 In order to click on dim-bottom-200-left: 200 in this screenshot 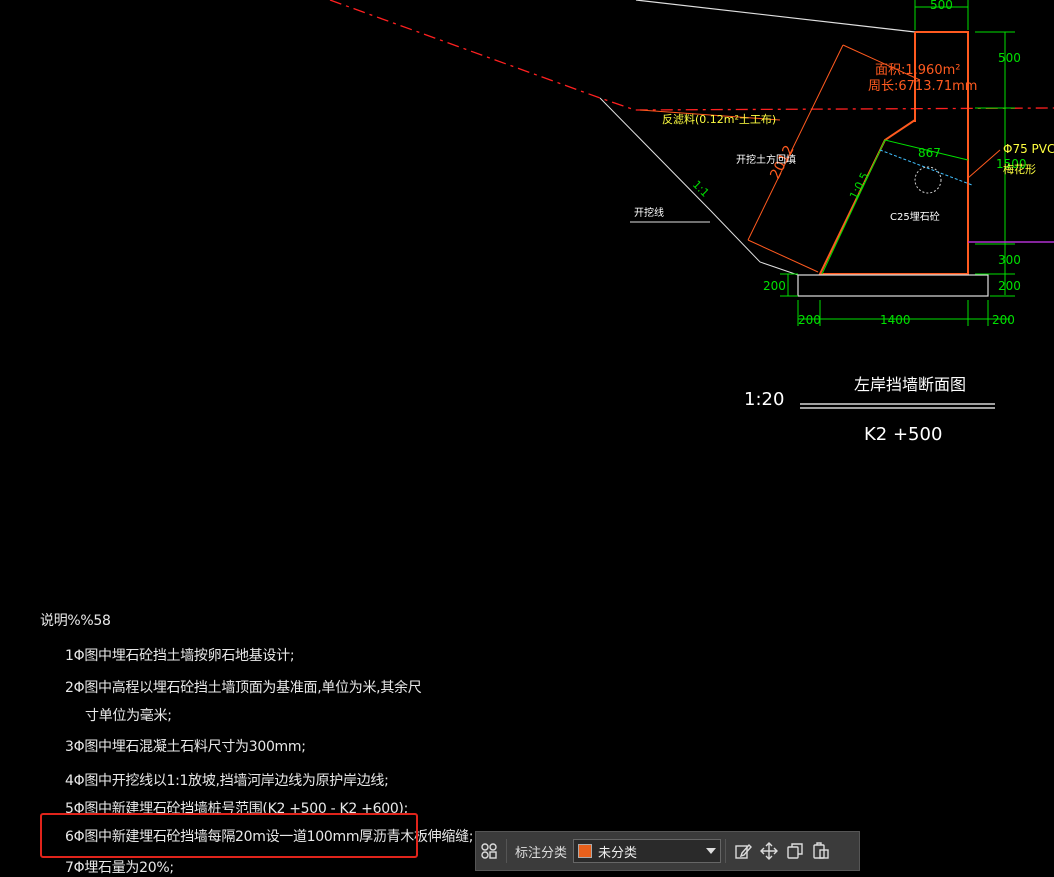, I will do `click(809, 320)`.